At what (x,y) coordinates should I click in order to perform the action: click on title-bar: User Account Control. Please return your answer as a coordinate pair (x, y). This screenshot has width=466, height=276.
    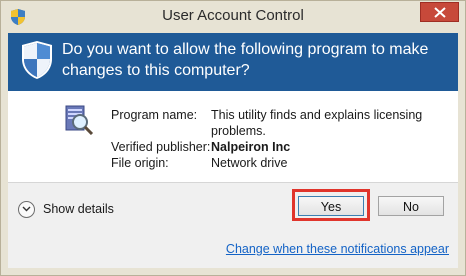
    Looking at the image, I should click on (233, 17).